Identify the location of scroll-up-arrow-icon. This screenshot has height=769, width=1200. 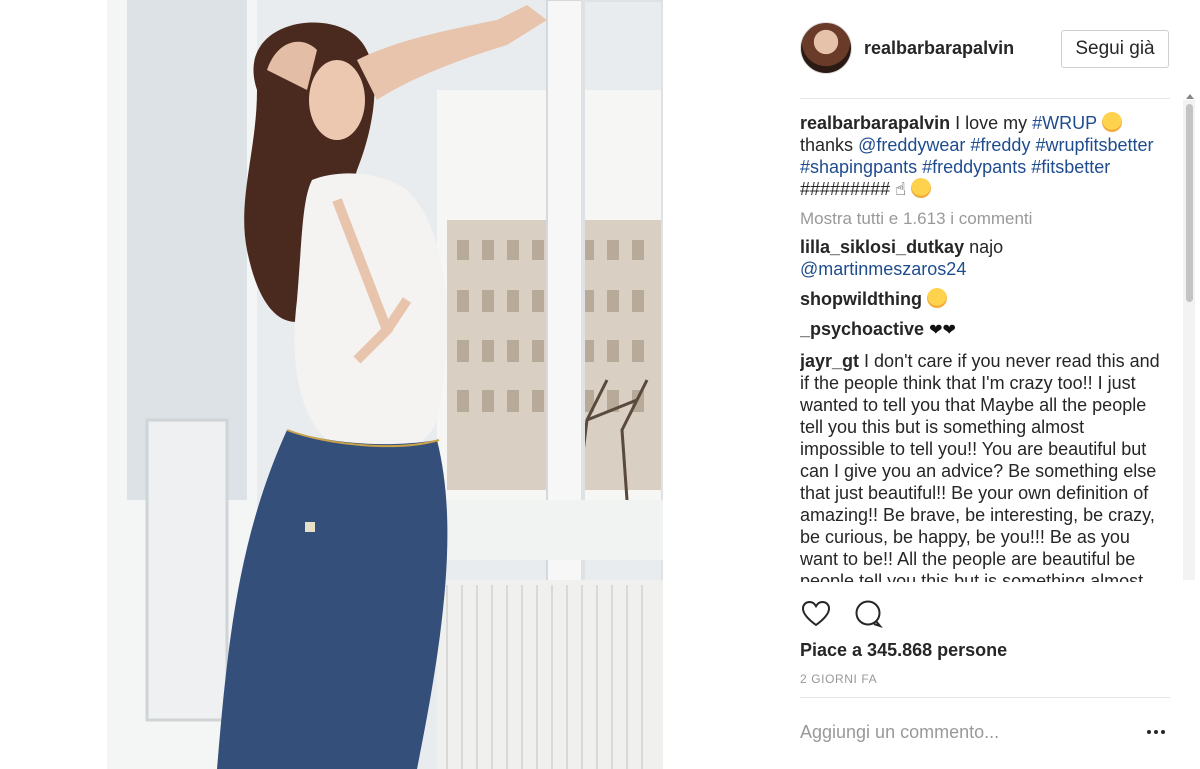
(1190, 96).